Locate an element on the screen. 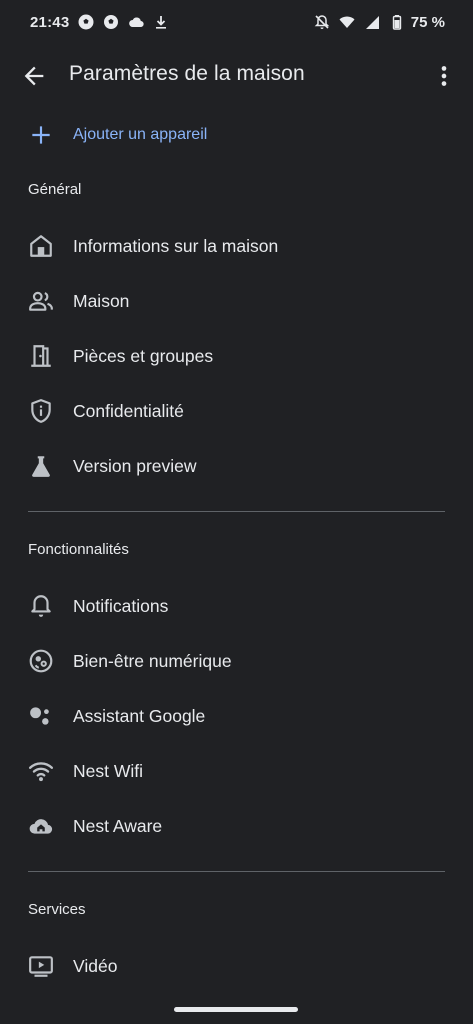 This screenshot has height=1024, width=473. status-left: 21:43 is located at coordinates (99, 22).